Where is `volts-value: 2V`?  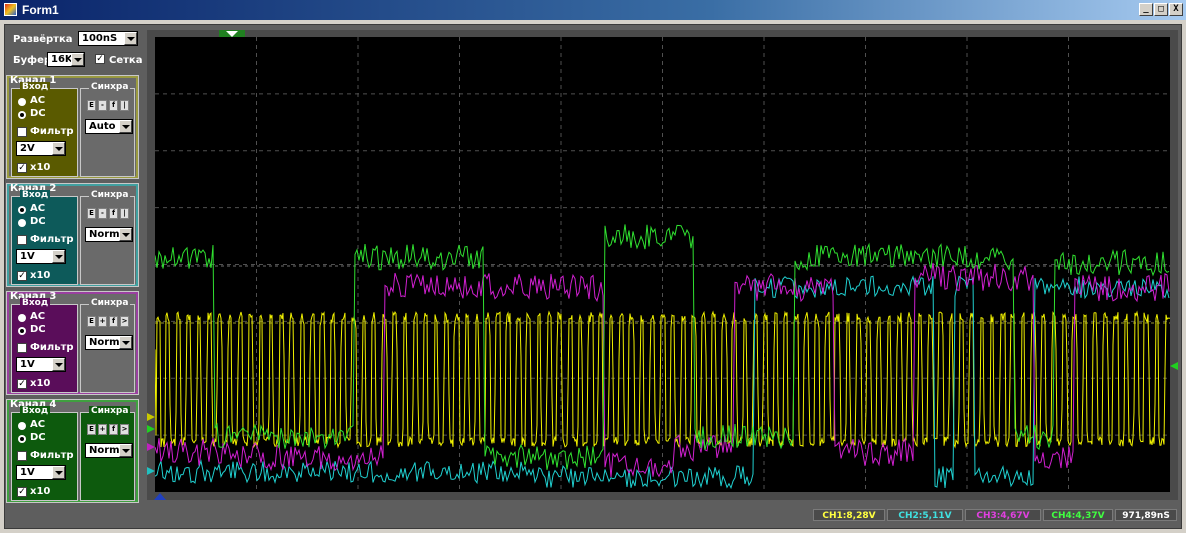 volts-value: 2V is located at coordinates (27, 148).